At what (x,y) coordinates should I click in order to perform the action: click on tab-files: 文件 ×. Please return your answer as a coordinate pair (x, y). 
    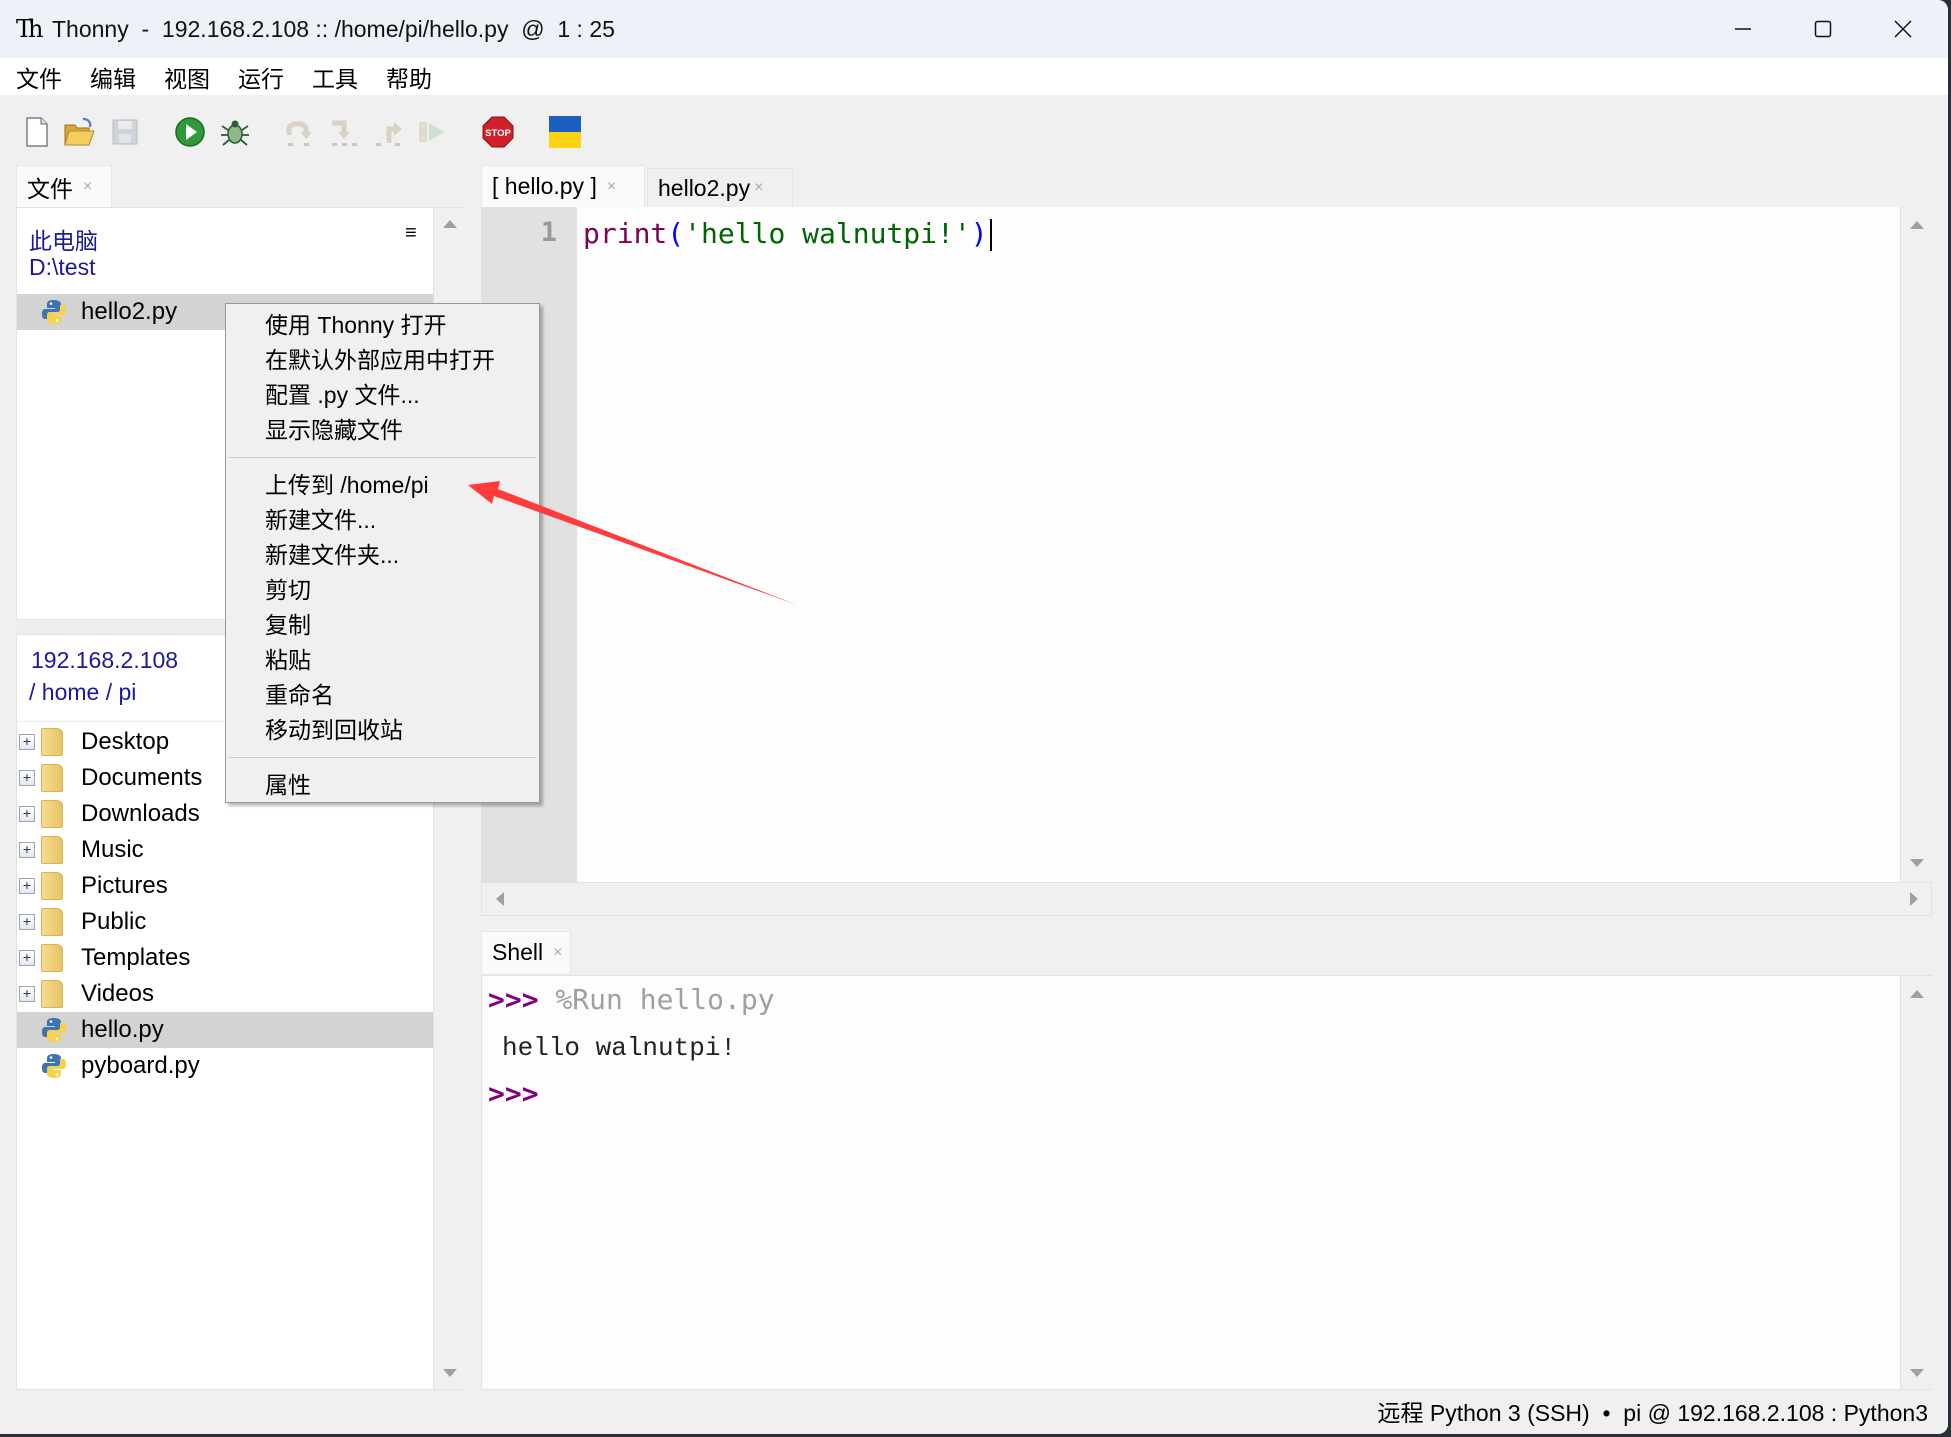
    Looking at the image, I should click on (64, 186).